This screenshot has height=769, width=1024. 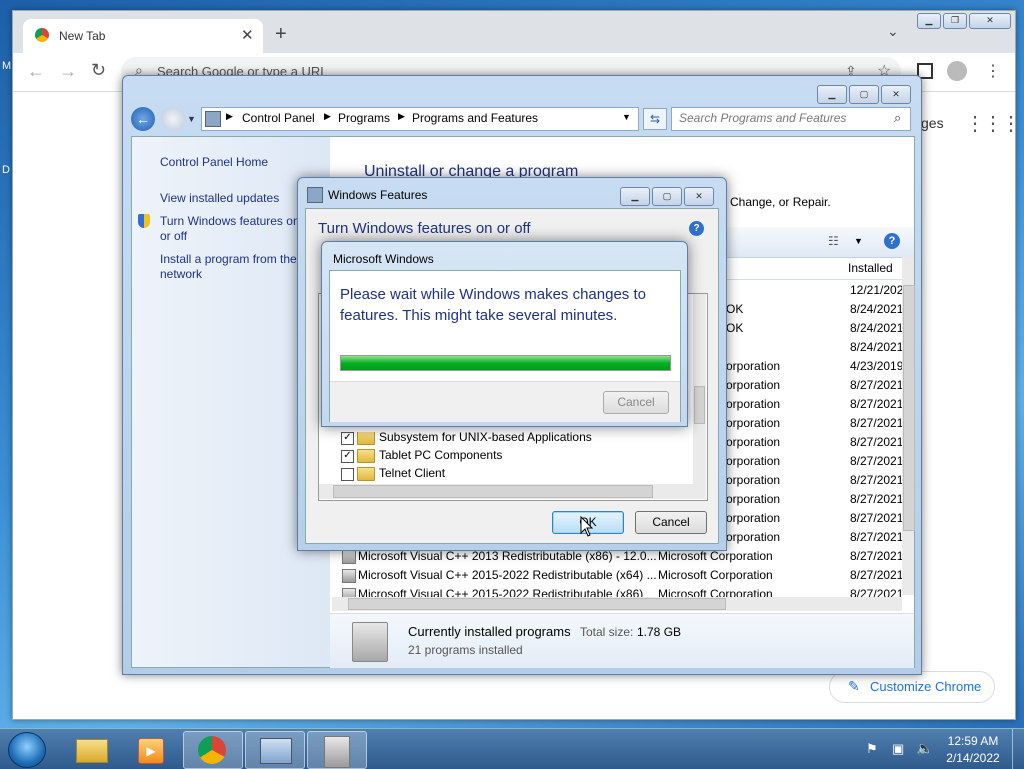 What do you see at coordinates (235, 267) in the screenshot?
I see `install-from-network-link: Install a program from the network` at bounding box center [235, 267].